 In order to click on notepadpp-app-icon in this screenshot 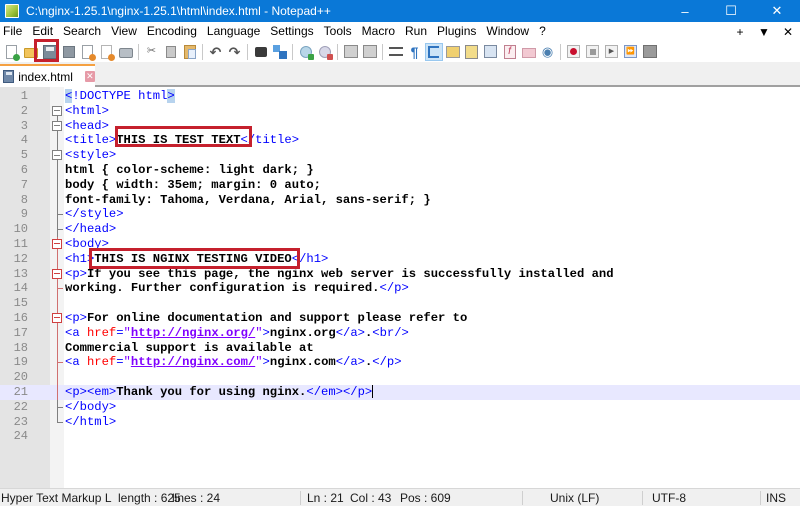, I will do `click(12, 11)`.